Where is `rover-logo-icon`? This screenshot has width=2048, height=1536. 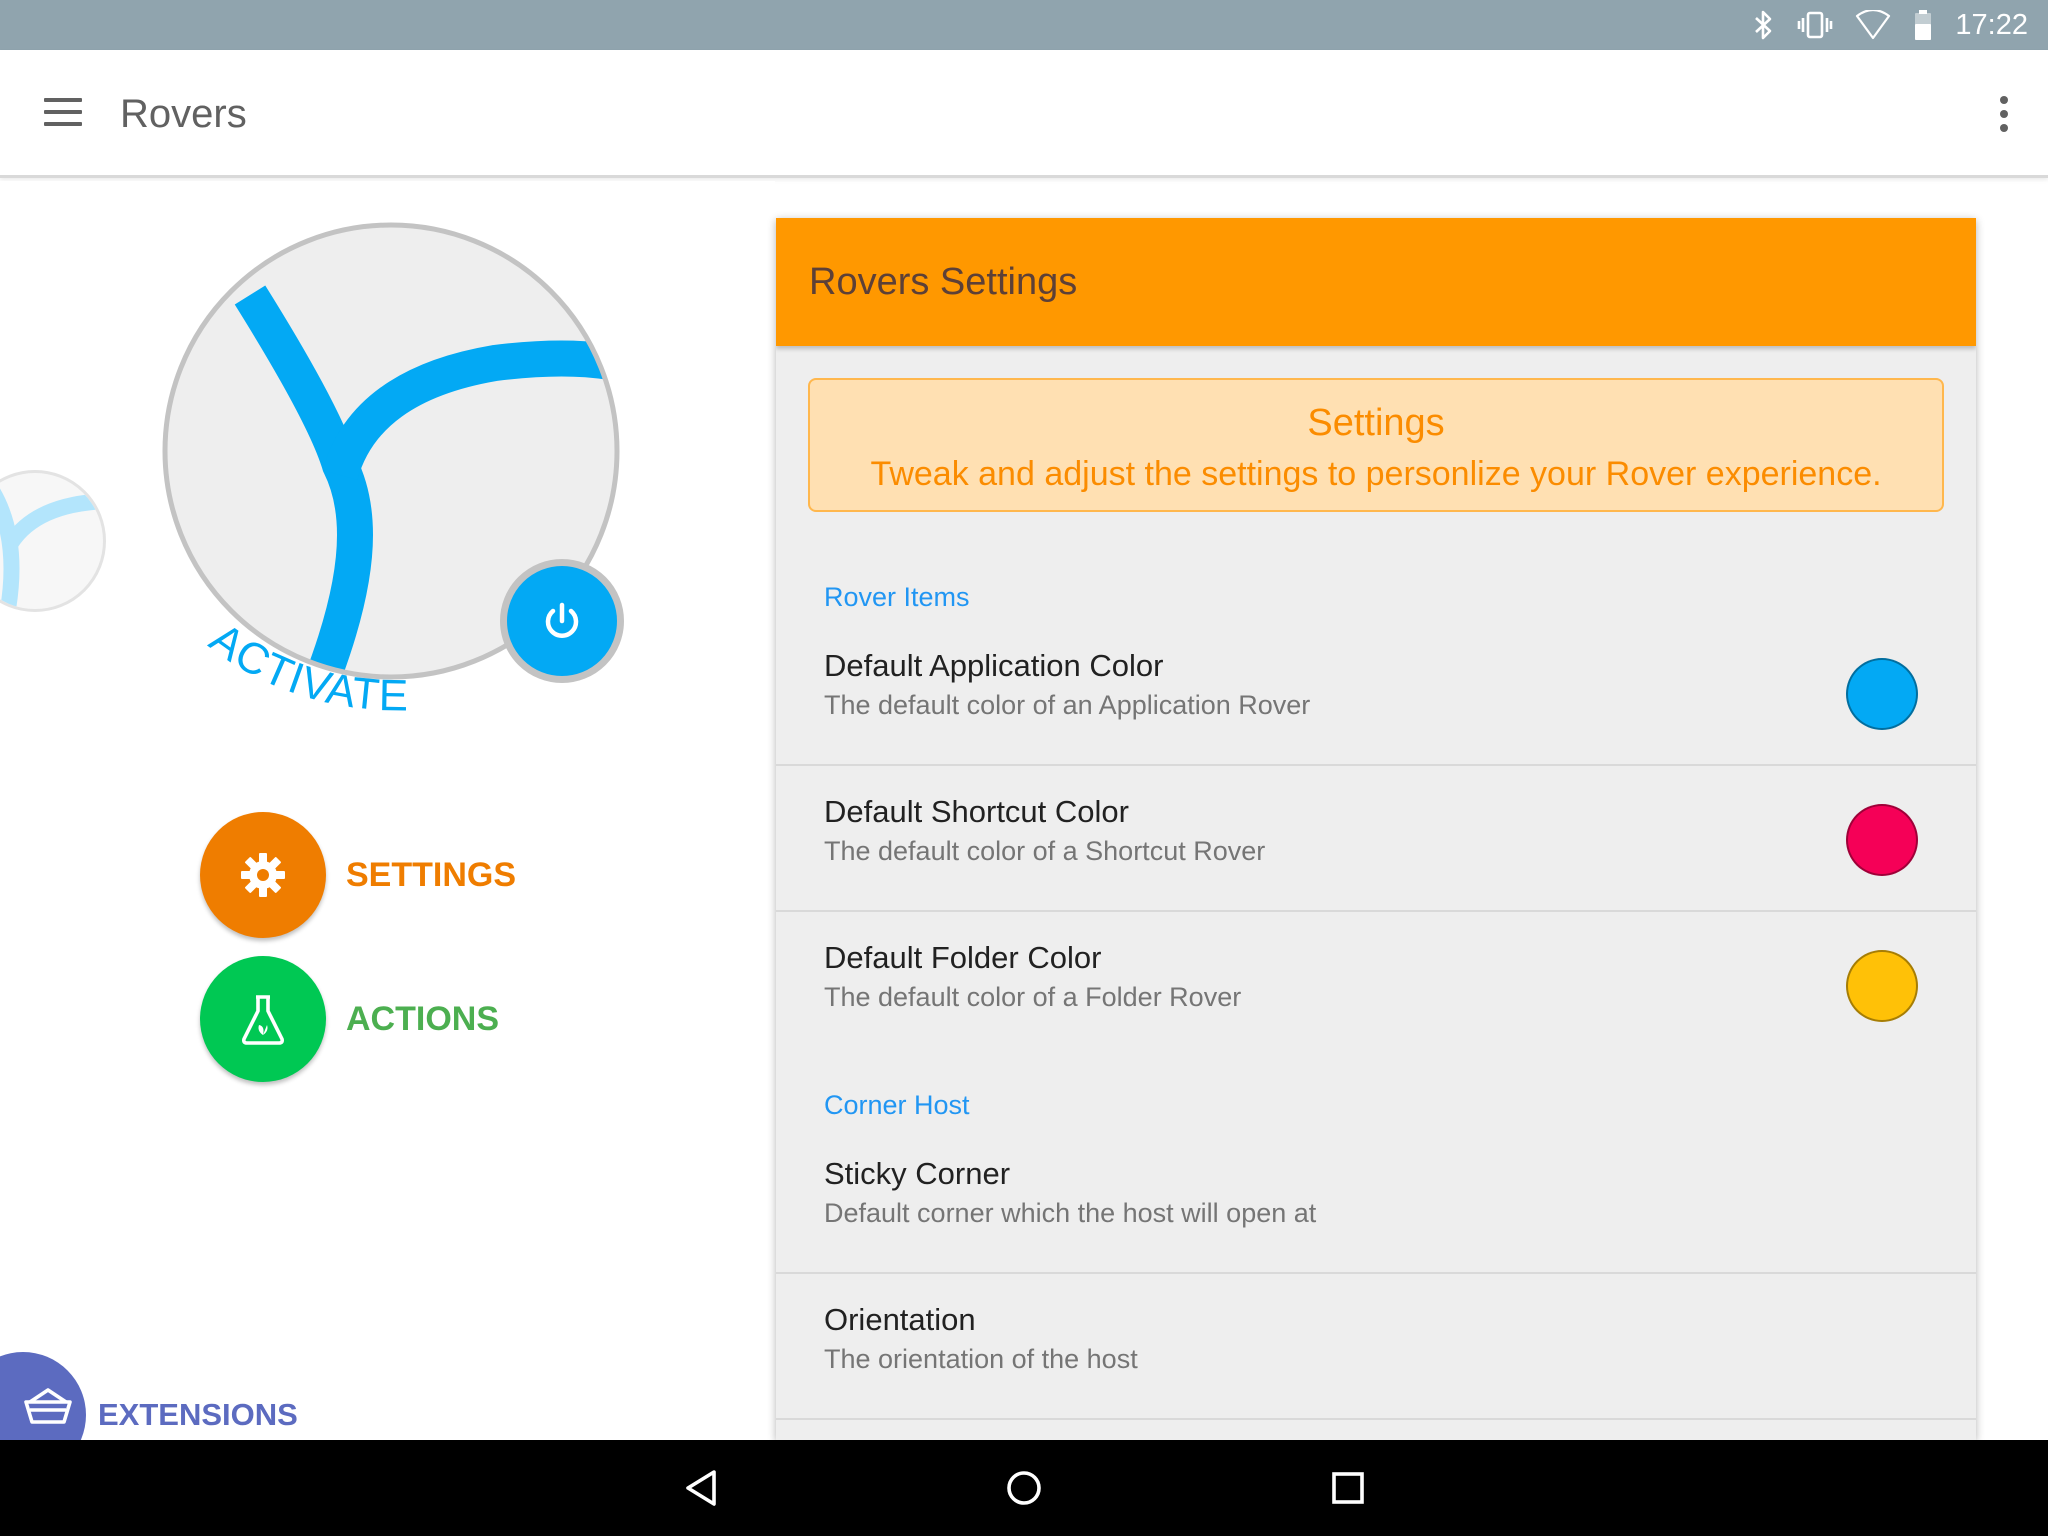 rover-logo-icon is located at coordinates (51, 548).